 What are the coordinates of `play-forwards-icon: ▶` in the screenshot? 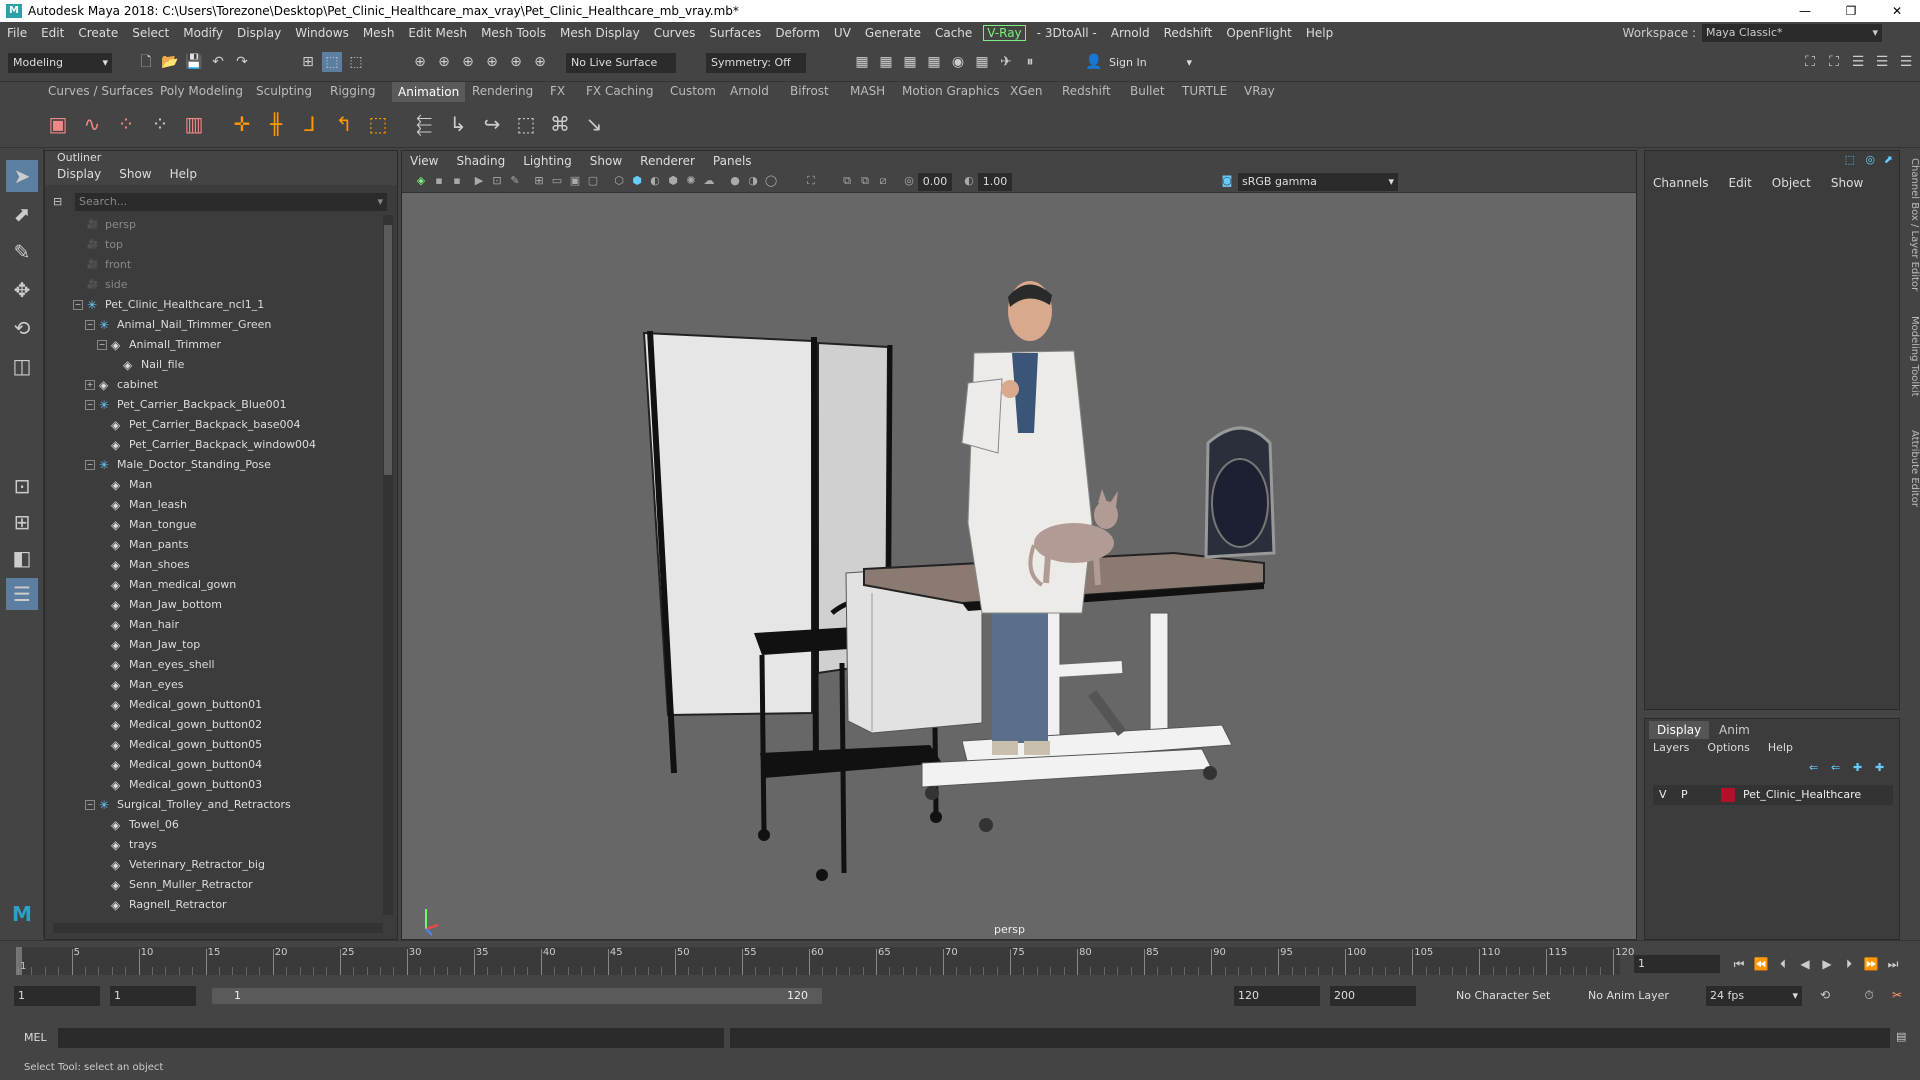 It's located at (1827, 964).